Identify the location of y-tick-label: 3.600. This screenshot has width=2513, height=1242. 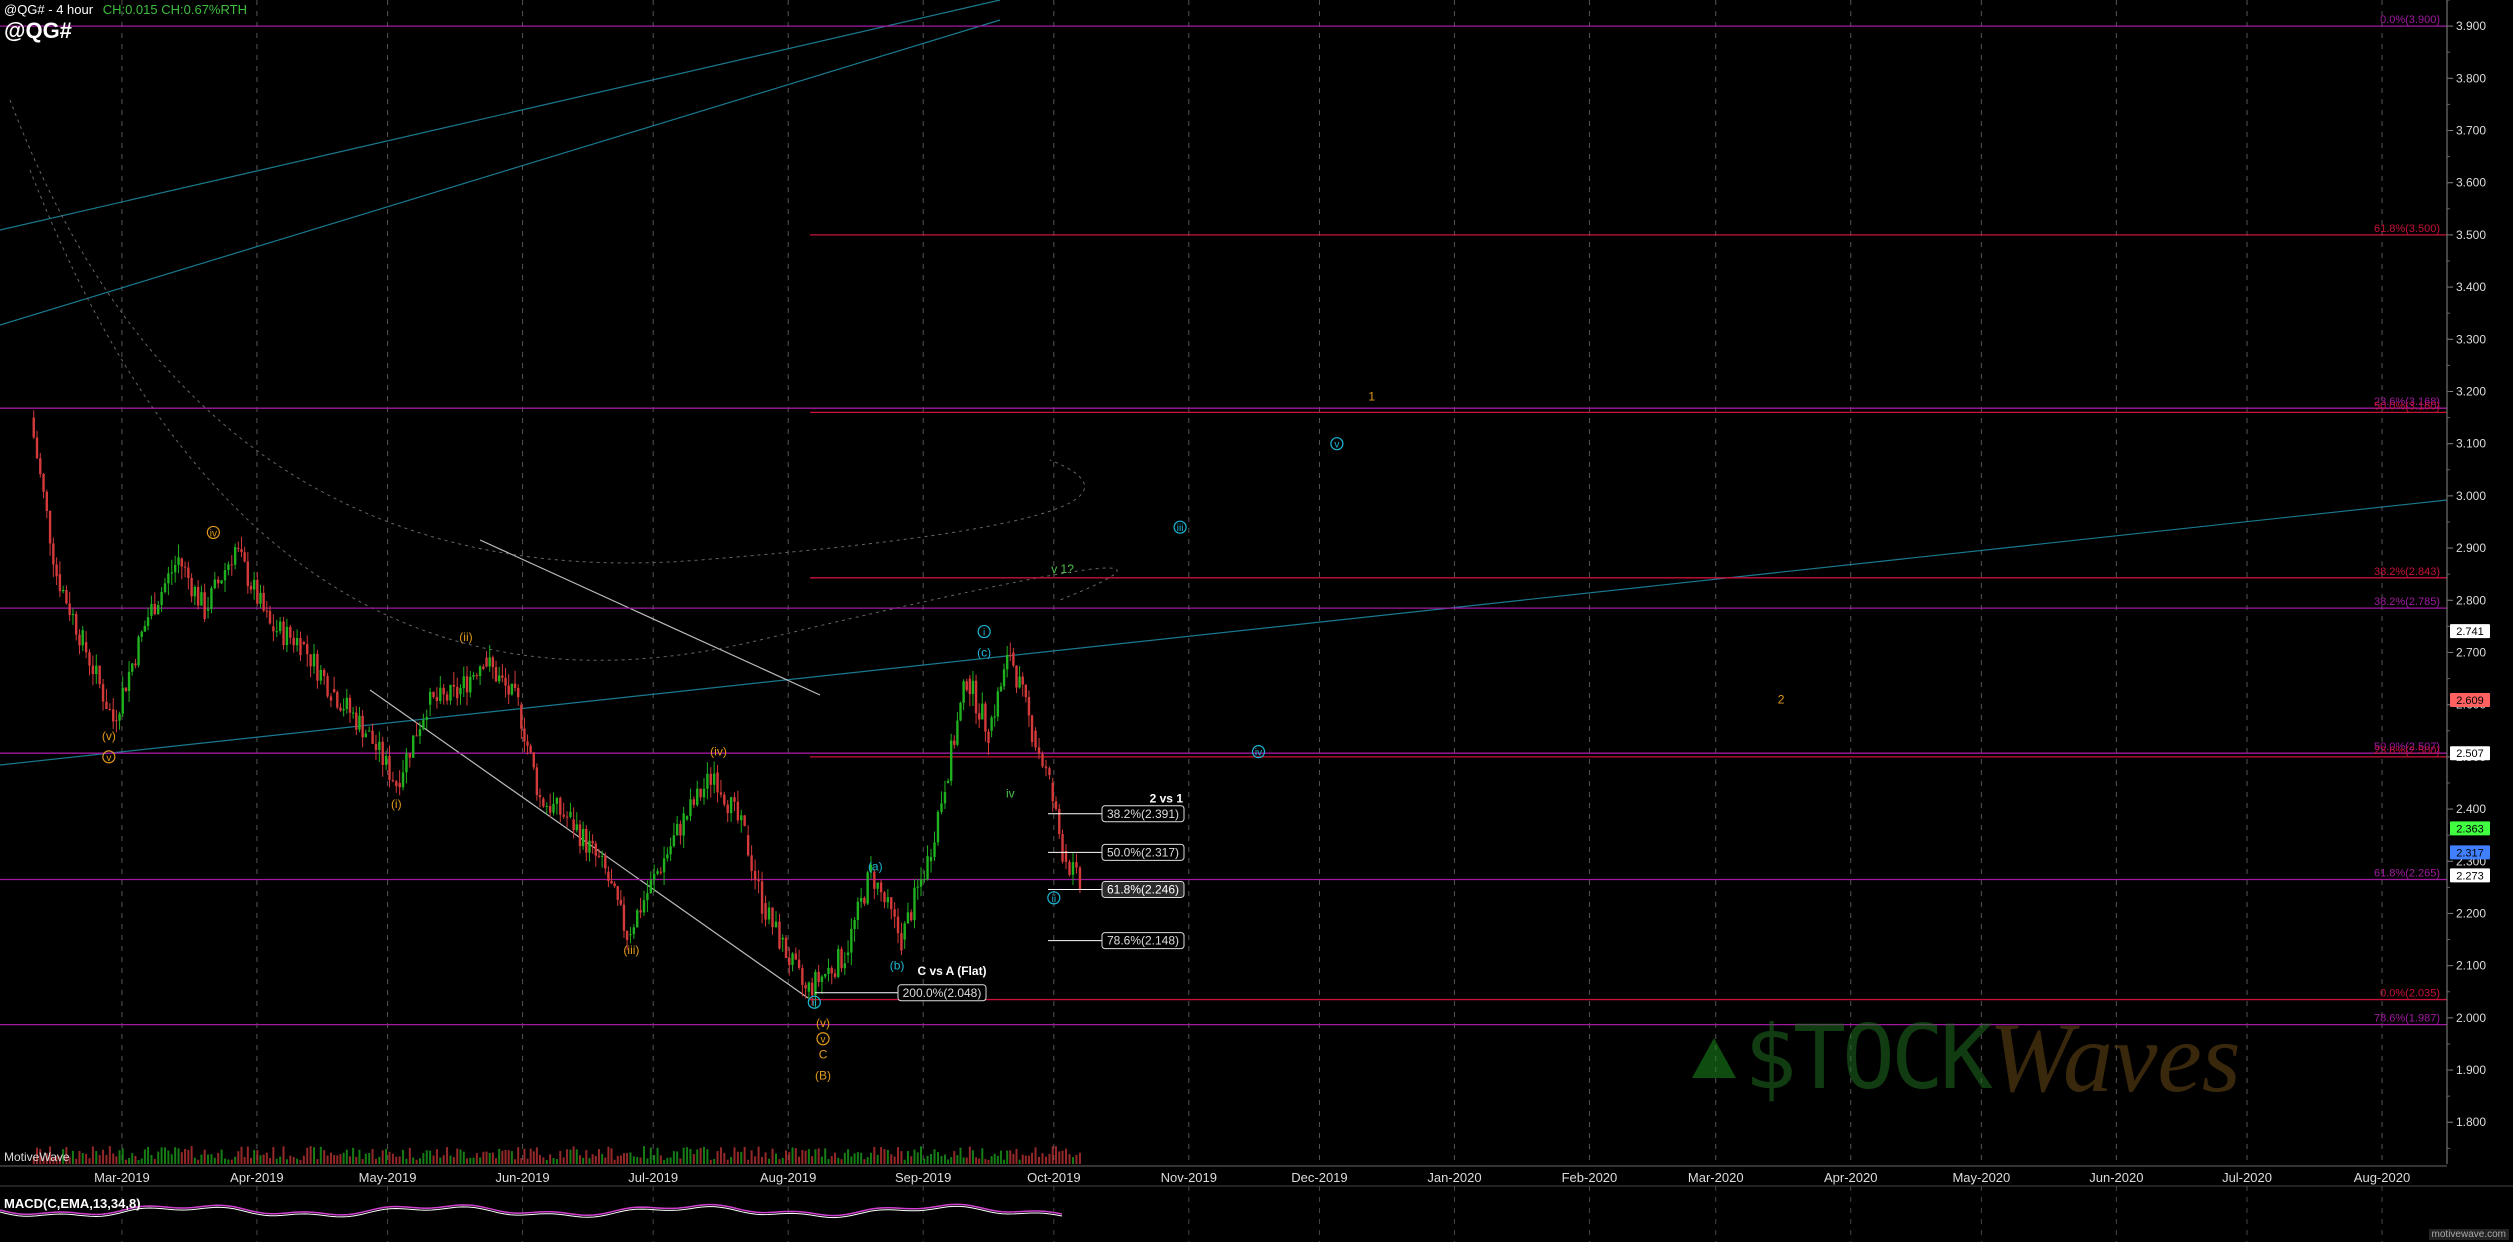
(2471, 183).